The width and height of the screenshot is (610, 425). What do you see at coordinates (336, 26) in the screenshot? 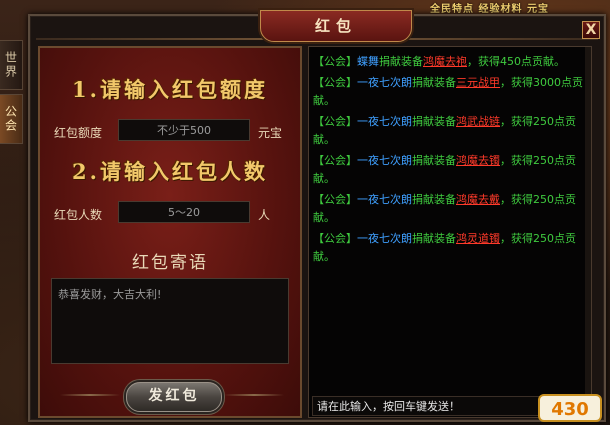
I see `window-title: 红包` at bounding box center [336, 26].